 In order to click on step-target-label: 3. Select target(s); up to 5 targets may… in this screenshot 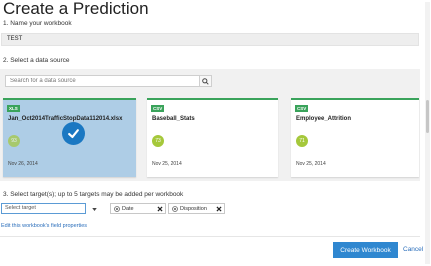, I will do `click(93, 194)`.